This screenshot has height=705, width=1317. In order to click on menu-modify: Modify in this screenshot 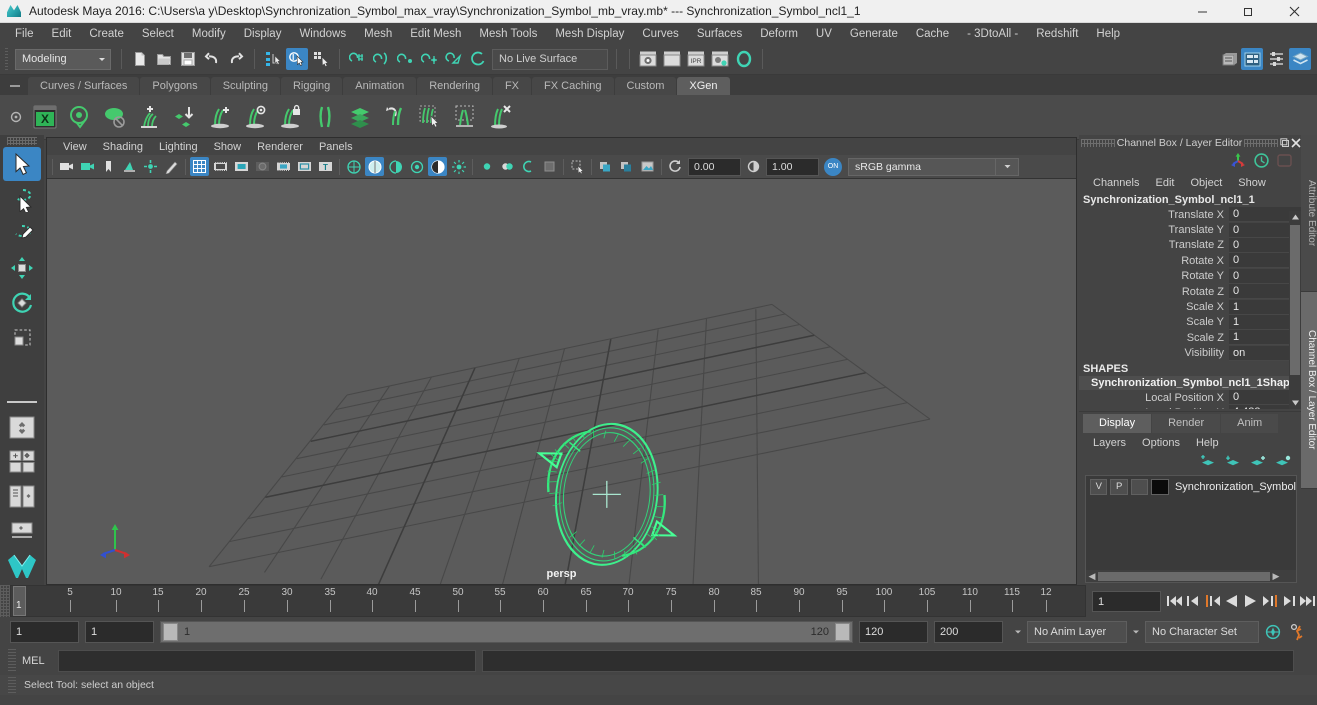, I will do `click(209, 34)`.